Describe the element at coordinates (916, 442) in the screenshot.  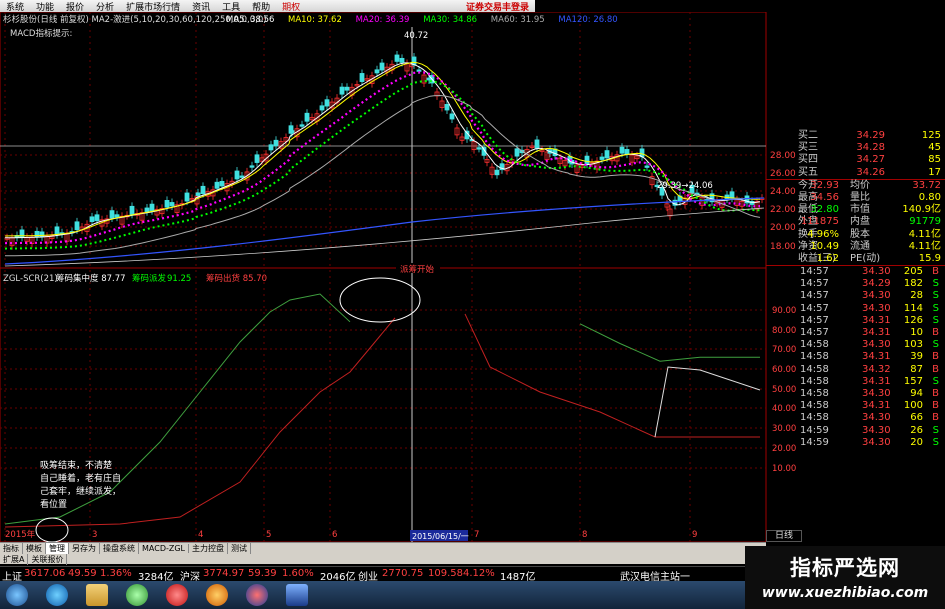
I see `tick-volume: 20` at that location.